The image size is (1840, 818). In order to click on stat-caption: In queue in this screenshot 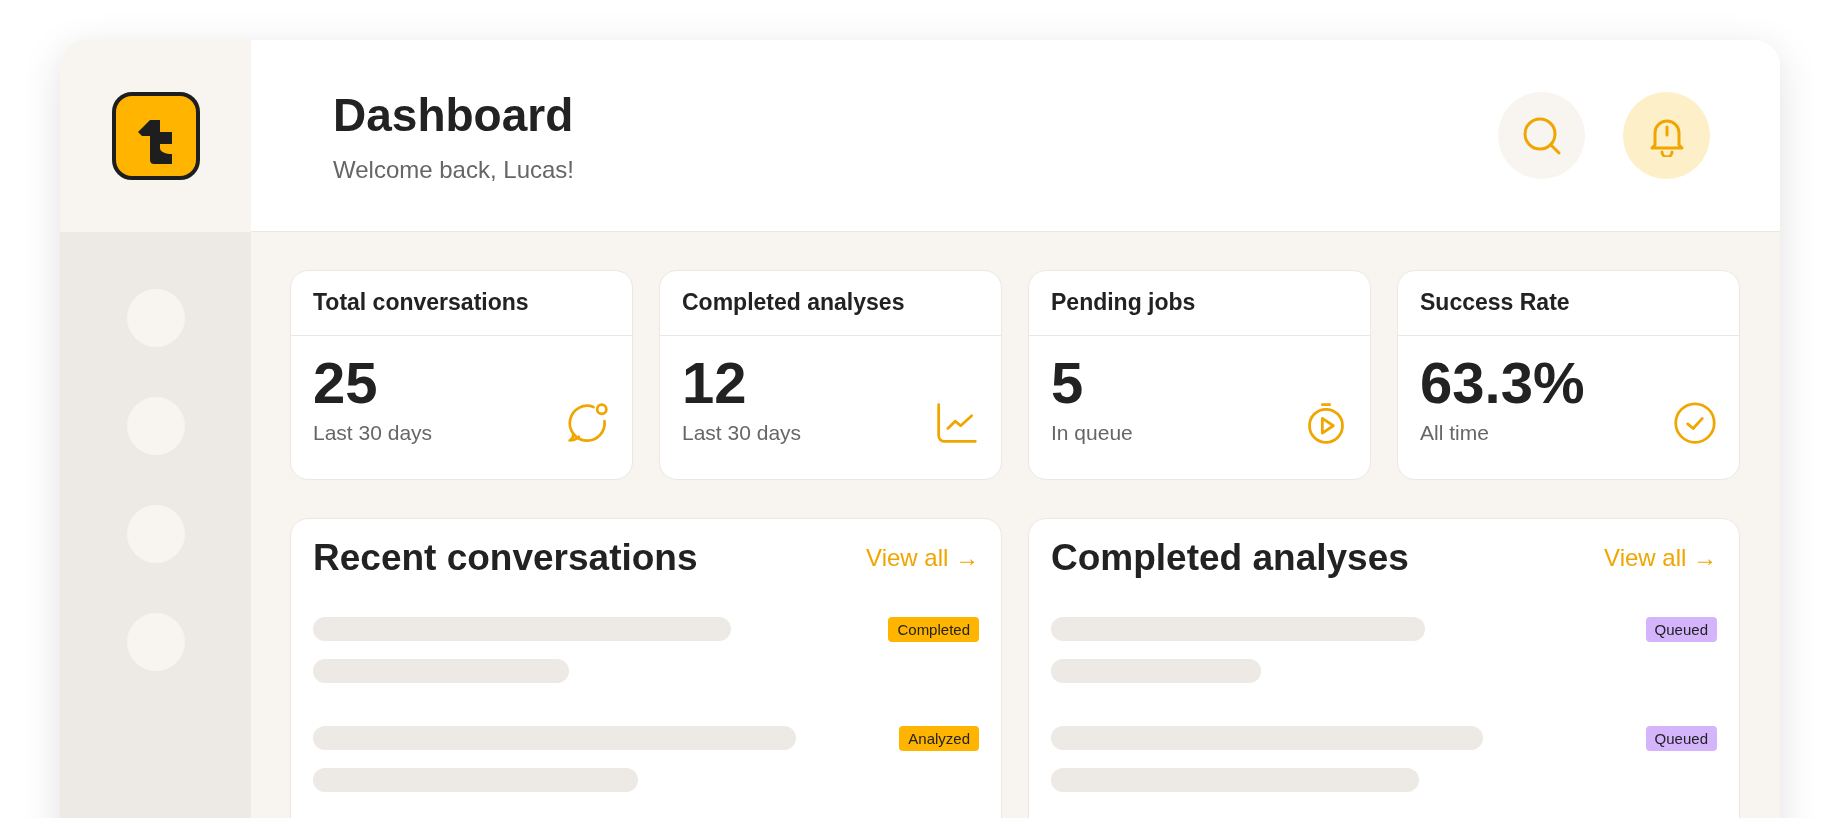, I will do `click(1092, 433)`.